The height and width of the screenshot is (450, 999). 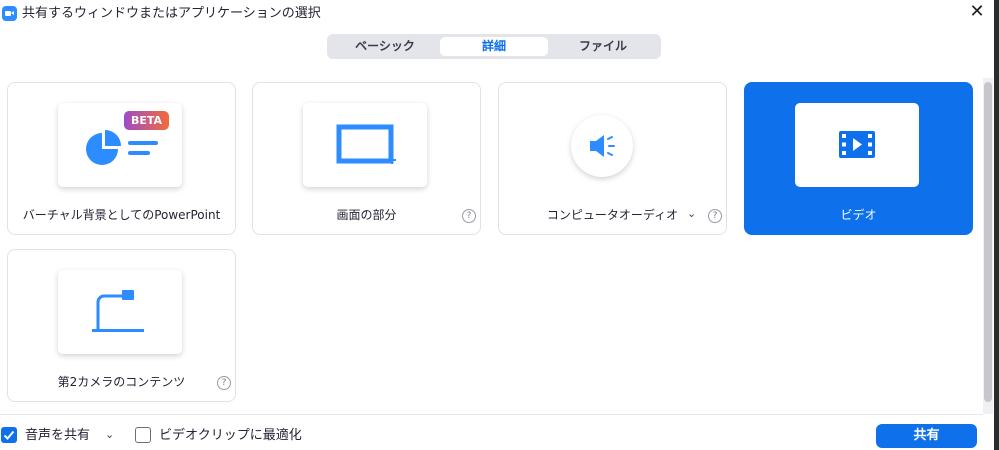 I want to click on footer-divider, so click(x=491, y=414).